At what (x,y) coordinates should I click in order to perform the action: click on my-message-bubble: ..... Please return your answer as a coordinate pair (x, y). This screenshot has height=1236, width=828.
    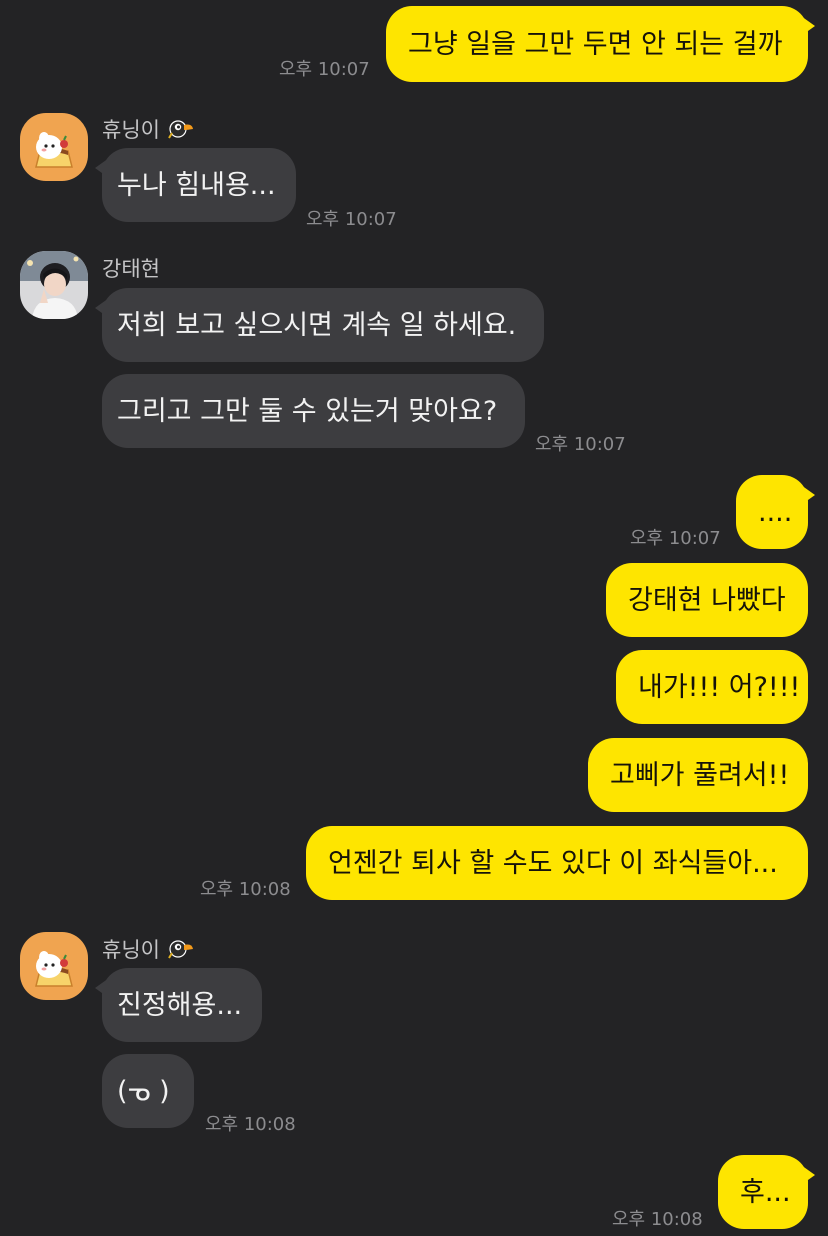
    Looking at the image, I should click on (775, 512).